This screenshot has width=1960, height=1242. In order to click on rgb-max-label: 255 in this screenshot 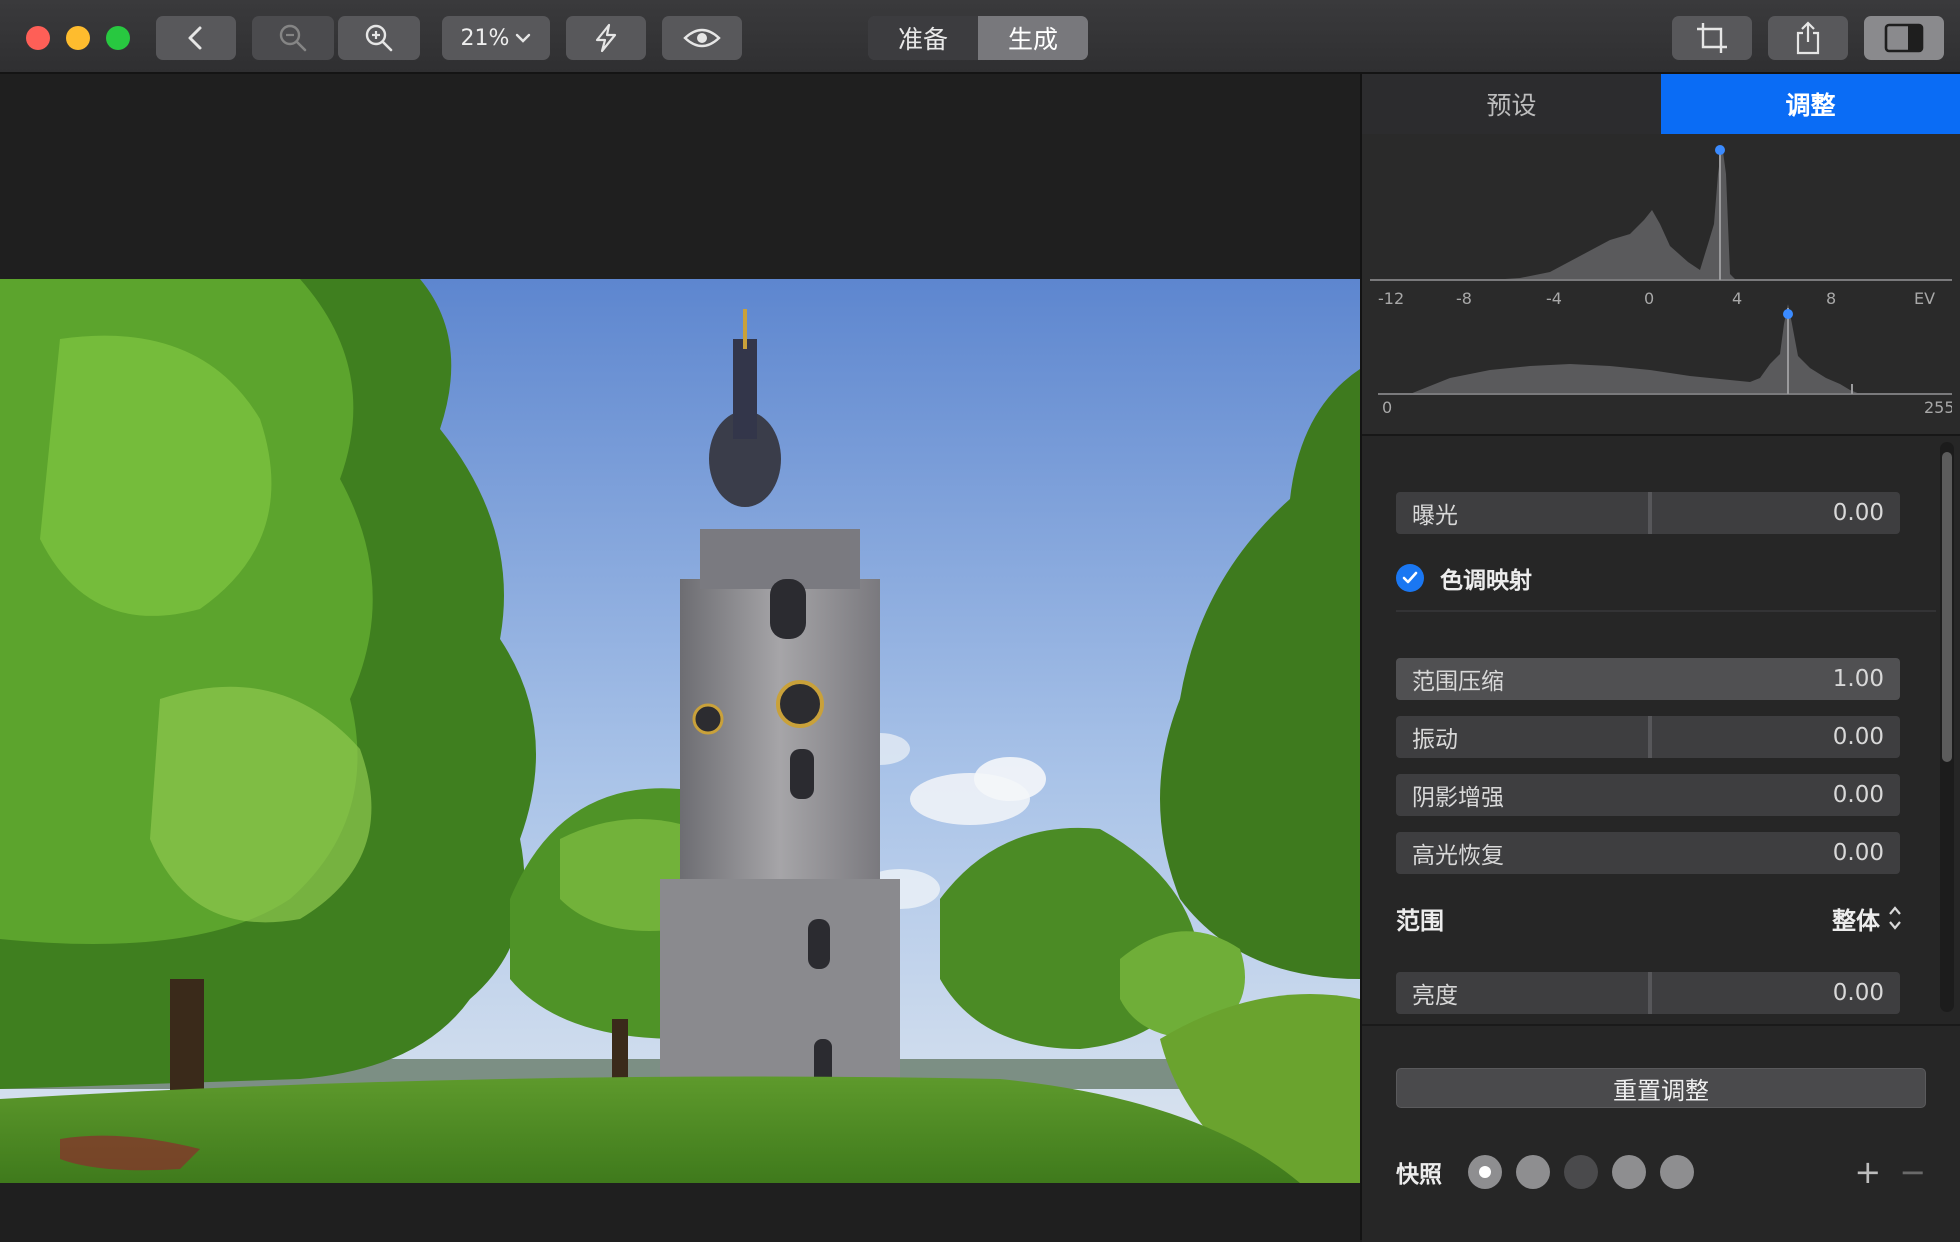, I will do `click(1938, 407)`.